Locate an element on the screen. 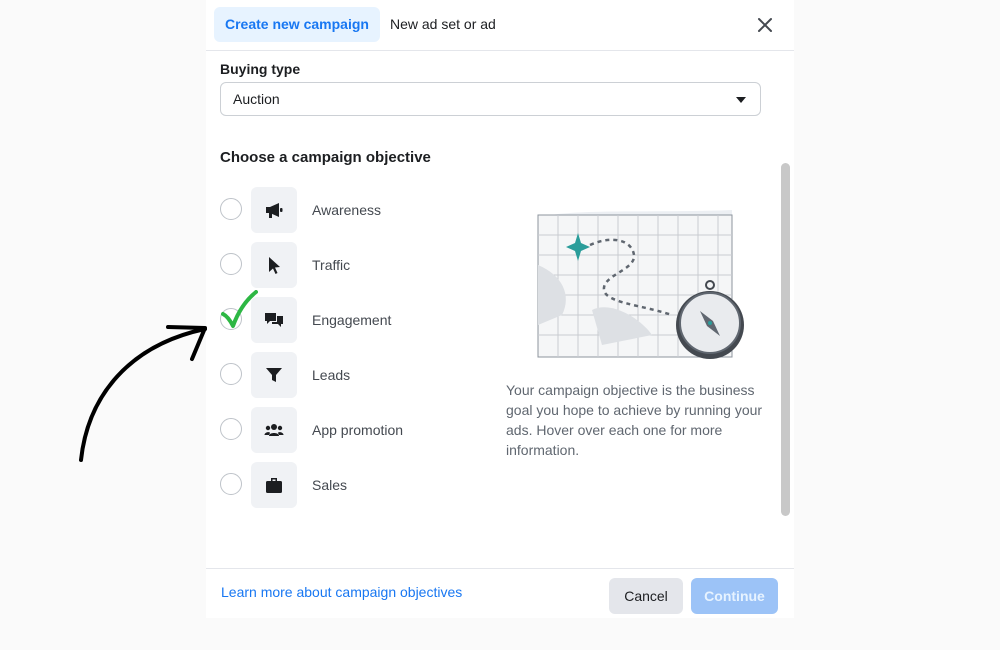  close-icon is located at coordinates (765, 25).